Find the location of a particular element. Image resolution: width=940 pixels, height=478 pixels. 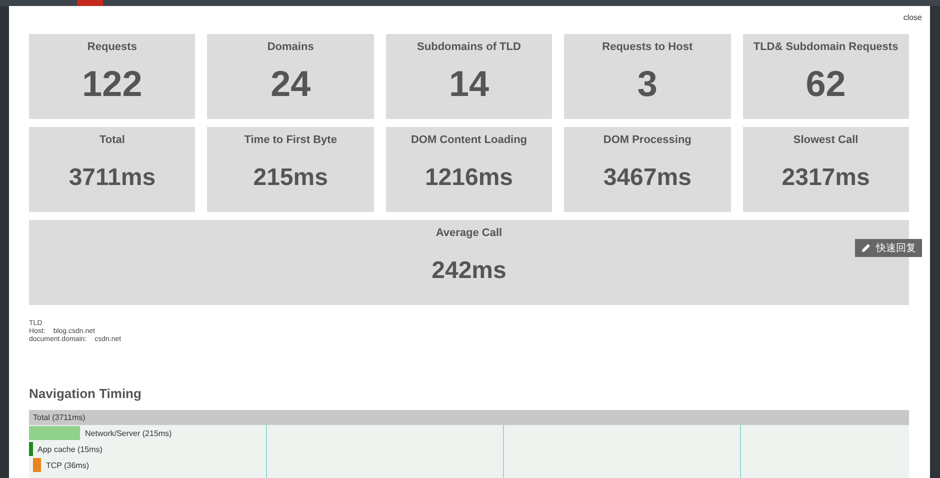

stat-label: Slowest Call is located at coordinates (825, 140).